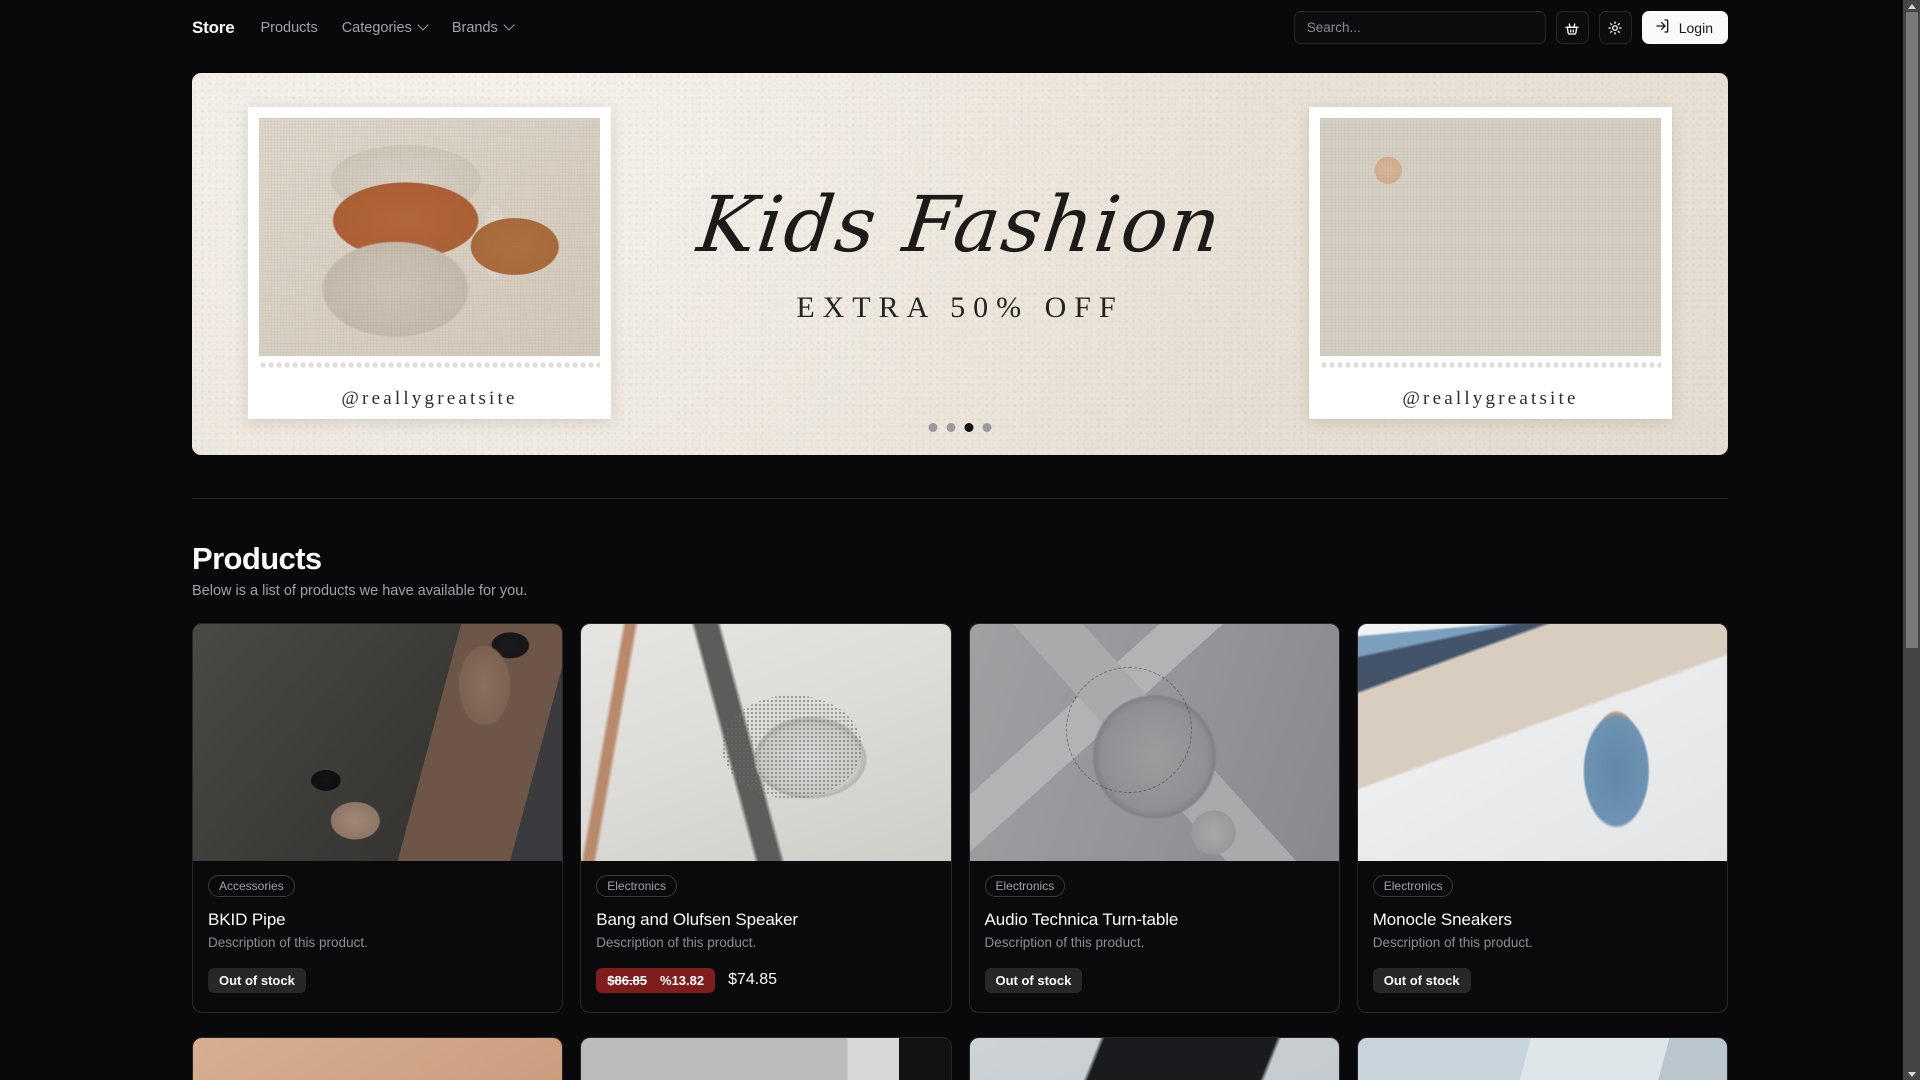  I want to click on nav-item-label: Products, so click(289, 27).